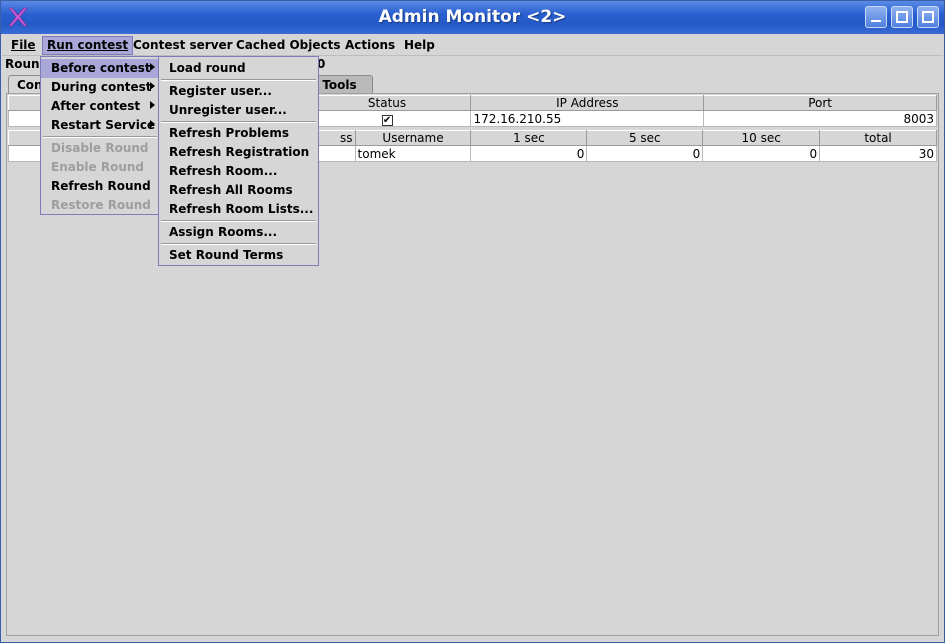 This screenshot has width=945, height=643. I want to click on col-header-total: total, so click(878, 138).